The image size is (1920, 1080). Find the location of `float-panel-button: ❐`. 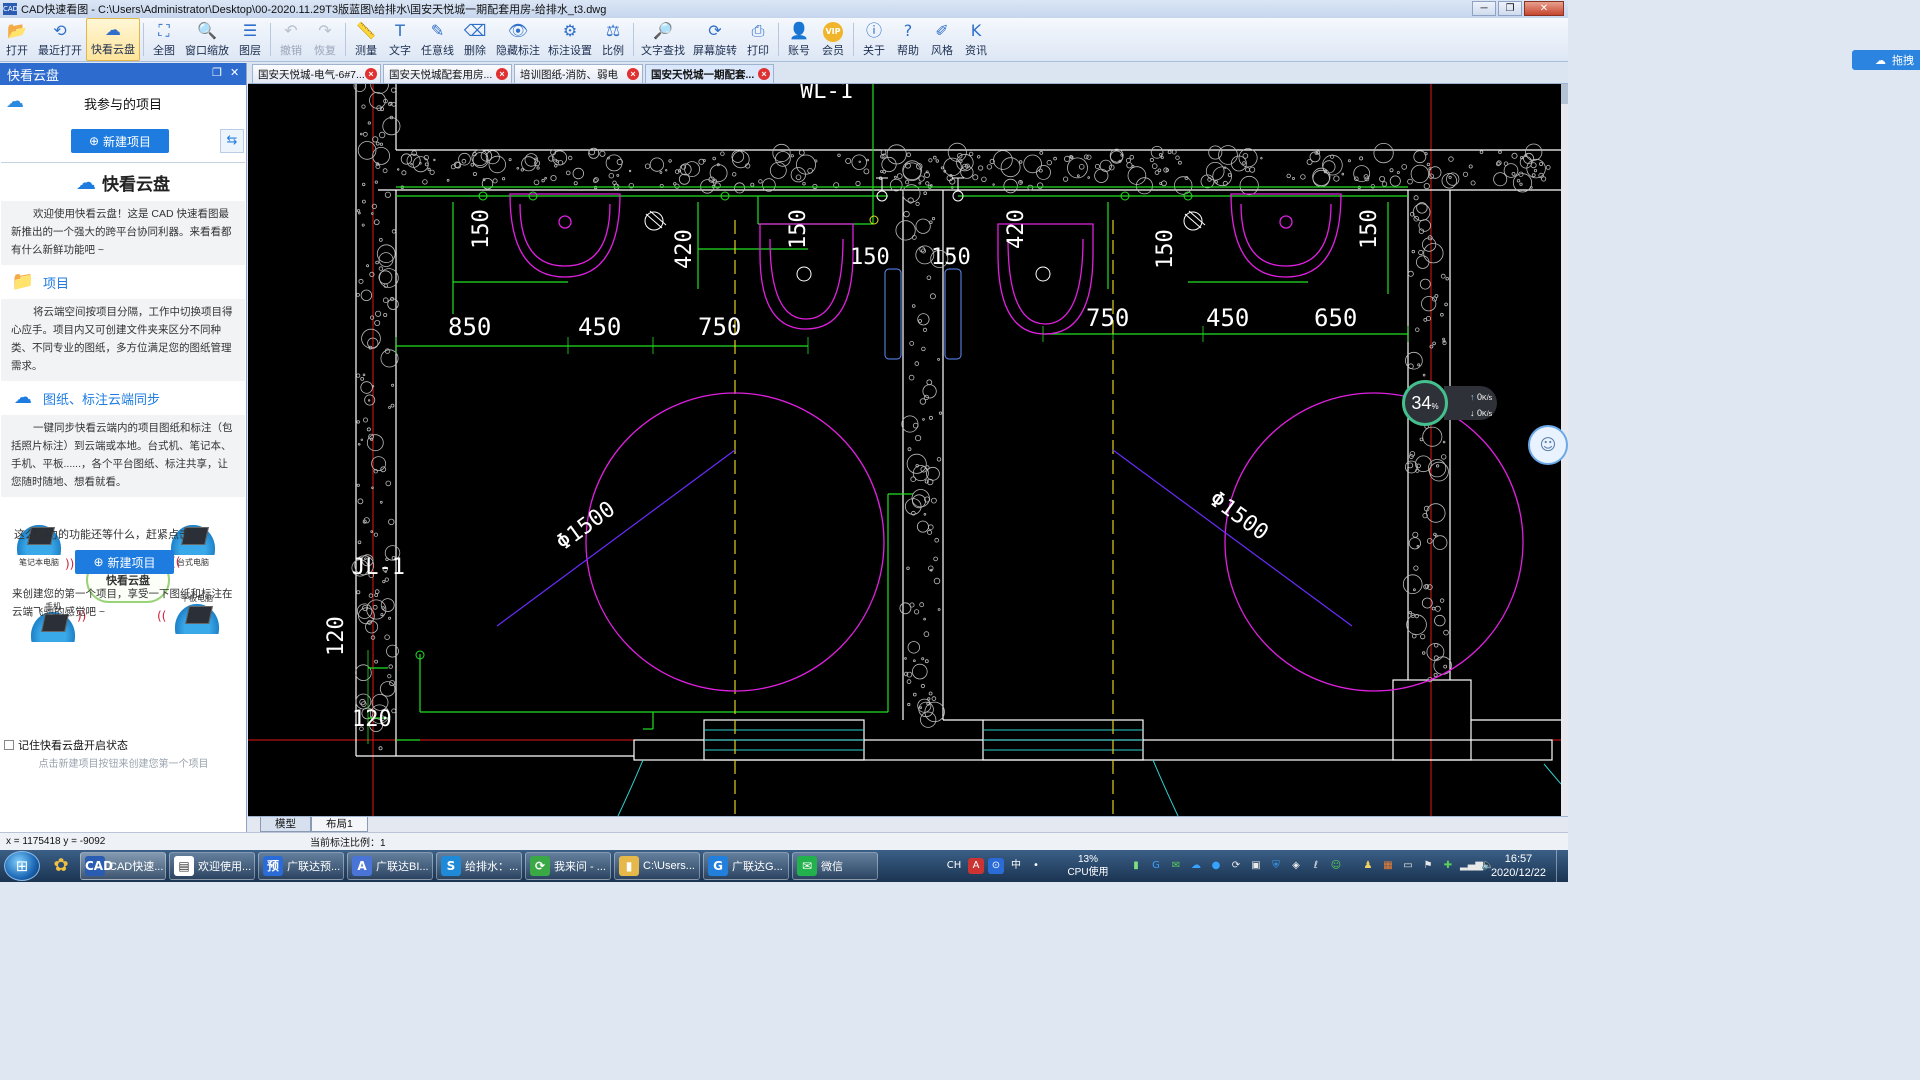

float-panel-button: ❐ is located at coordinates (217, 73).